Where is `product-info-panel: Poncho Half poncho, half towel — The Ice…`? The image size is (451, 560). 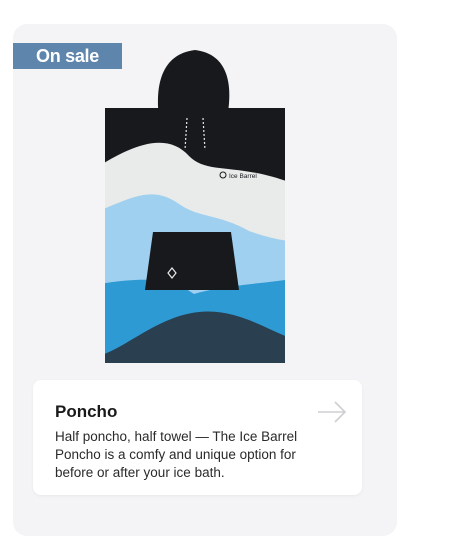 product-info-panel: Poncho Half poncho, half towel — The Ice… is located at coordinates (197, 437).